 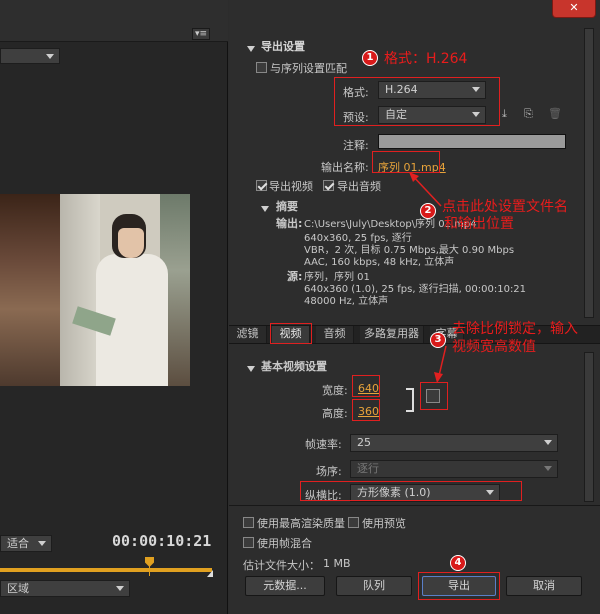 I want to click on annotation-badge-1: 1, so click(x=370, y=58).